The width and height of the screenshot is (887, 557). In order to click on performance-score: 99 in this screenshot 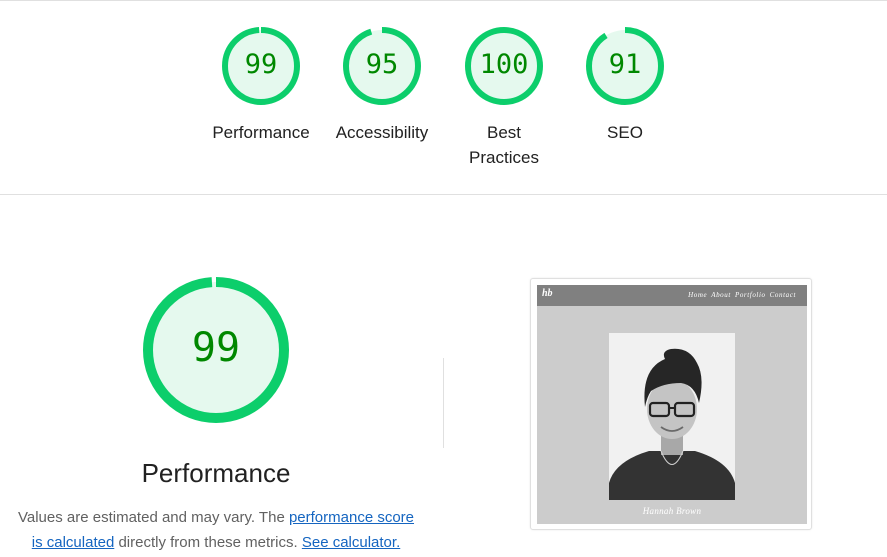, I will do `click(216, 348)`.